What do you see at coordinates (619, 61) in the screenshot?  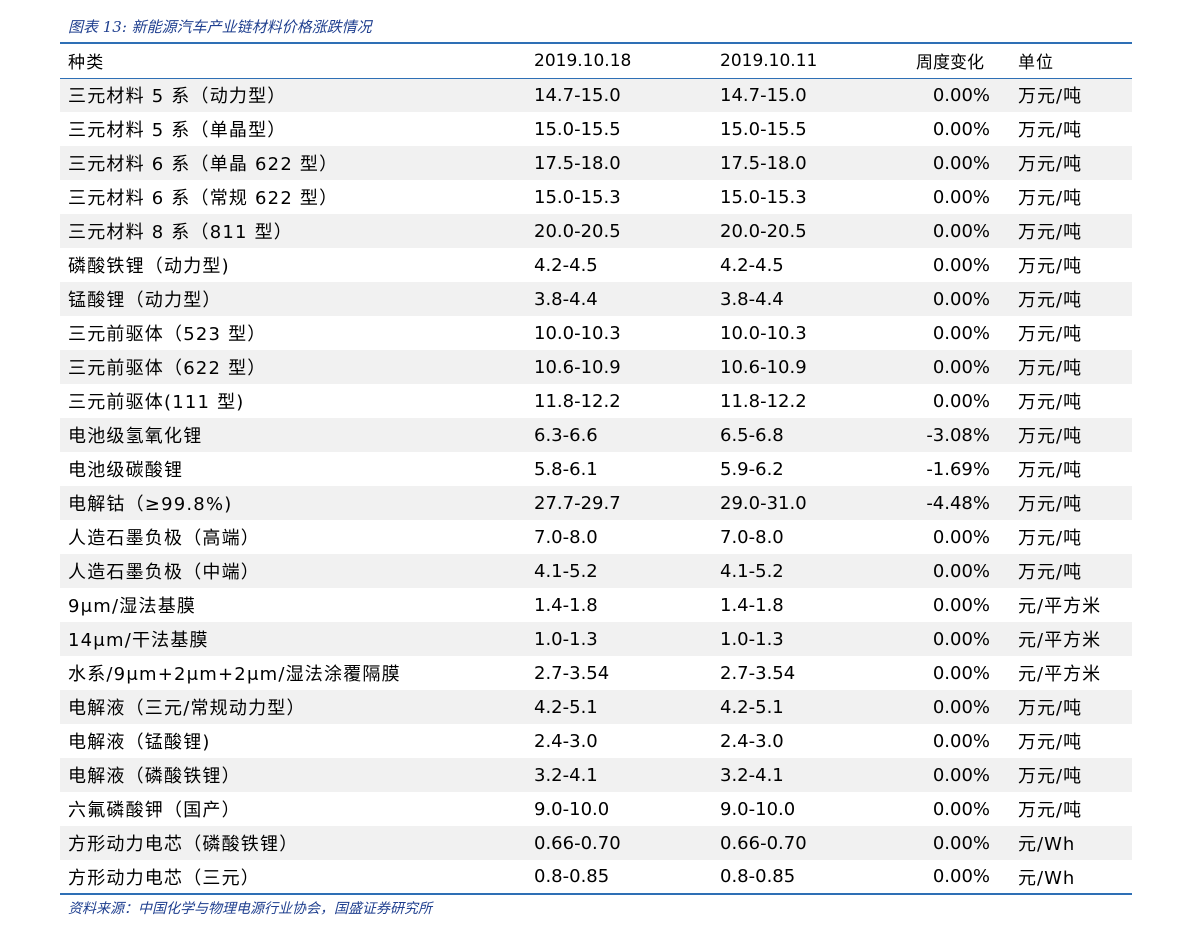 I see `header-date-current: 2019.10.18` at bounding box center [619, 61].